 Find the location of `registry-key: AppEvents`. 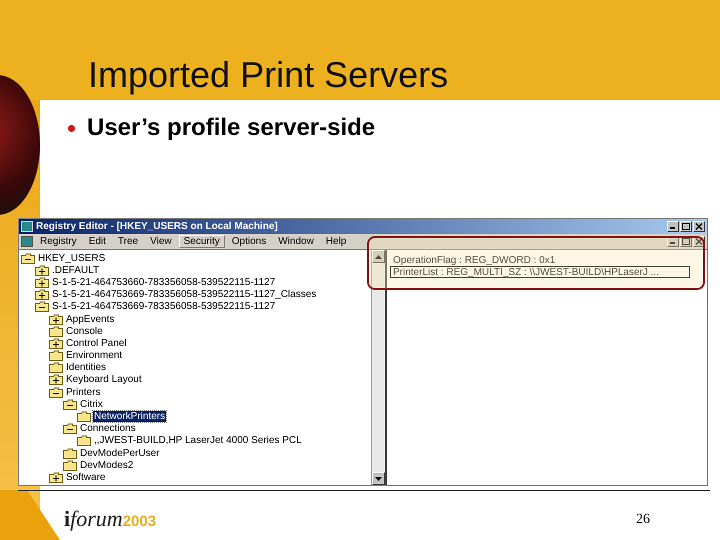

registry-key: AppEvents is located at coordinates (90, 319).